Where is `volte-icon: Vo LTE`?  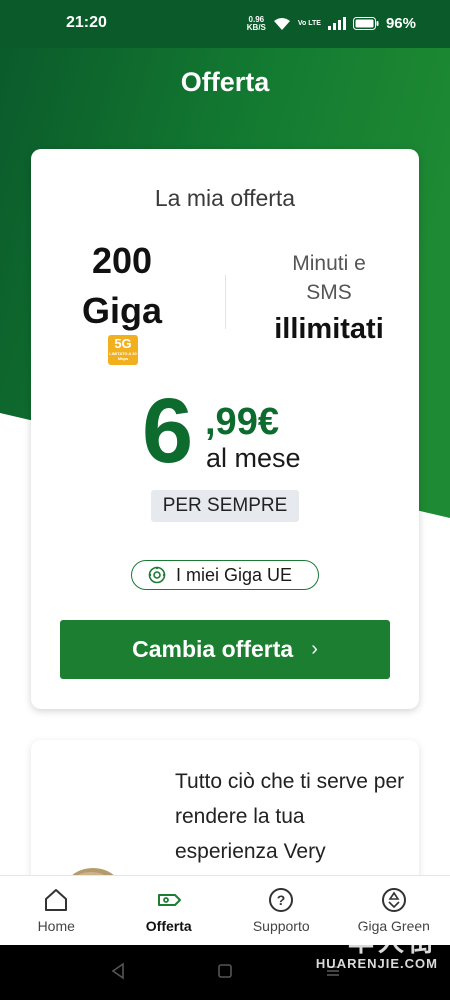
volte-icon: Vo LTE is located at coordinates (309, 23).